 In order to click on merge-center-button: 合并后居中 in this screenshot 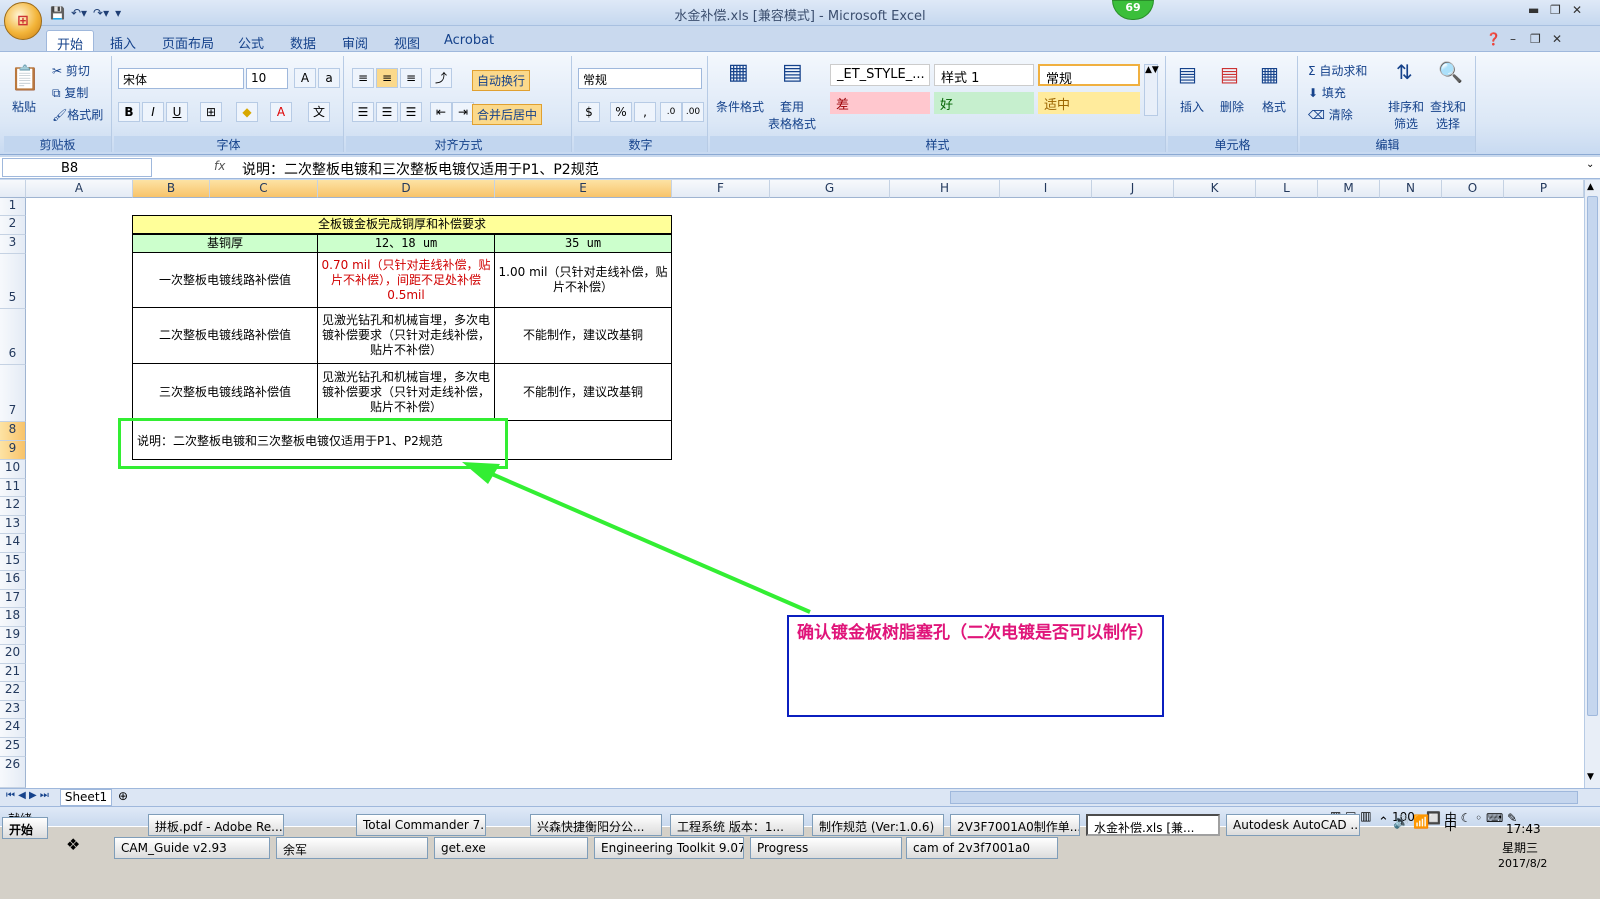, I will do `click(507, 114)`.